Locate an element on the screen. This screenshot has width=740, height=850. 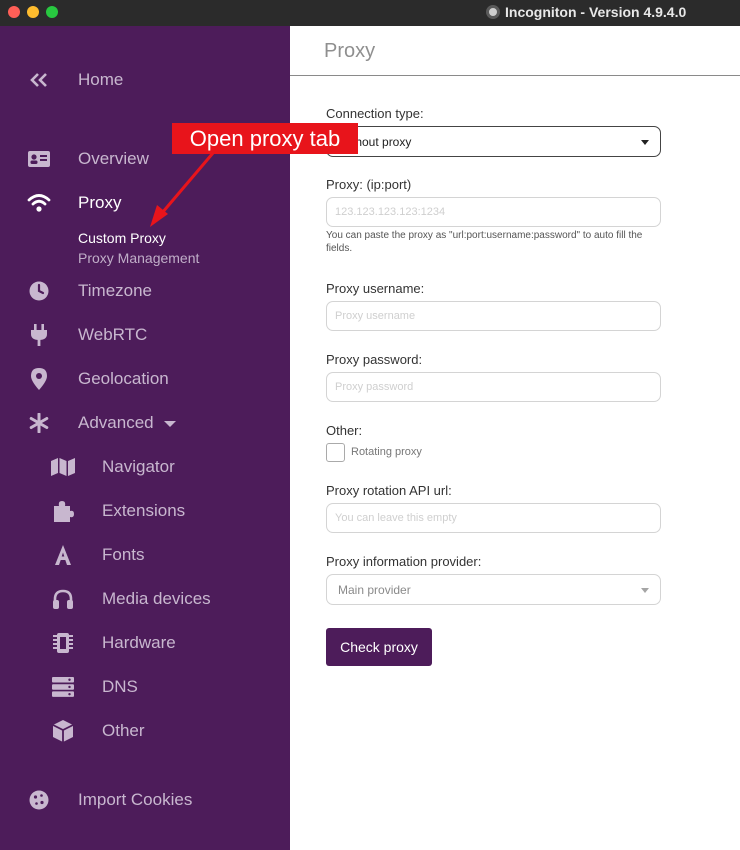
rotation-api-field is located at coordinates (493, 518).